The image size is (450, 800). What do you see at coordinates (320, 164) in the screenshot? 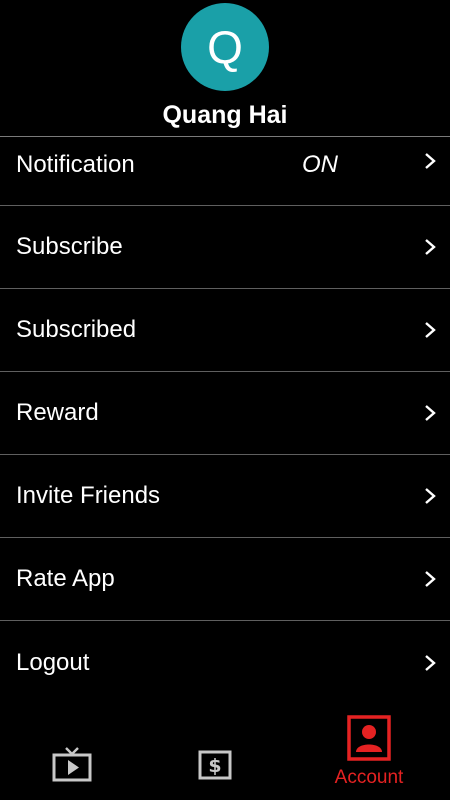
I see `notification-status-value: ON` at bounding box center [320, 164].